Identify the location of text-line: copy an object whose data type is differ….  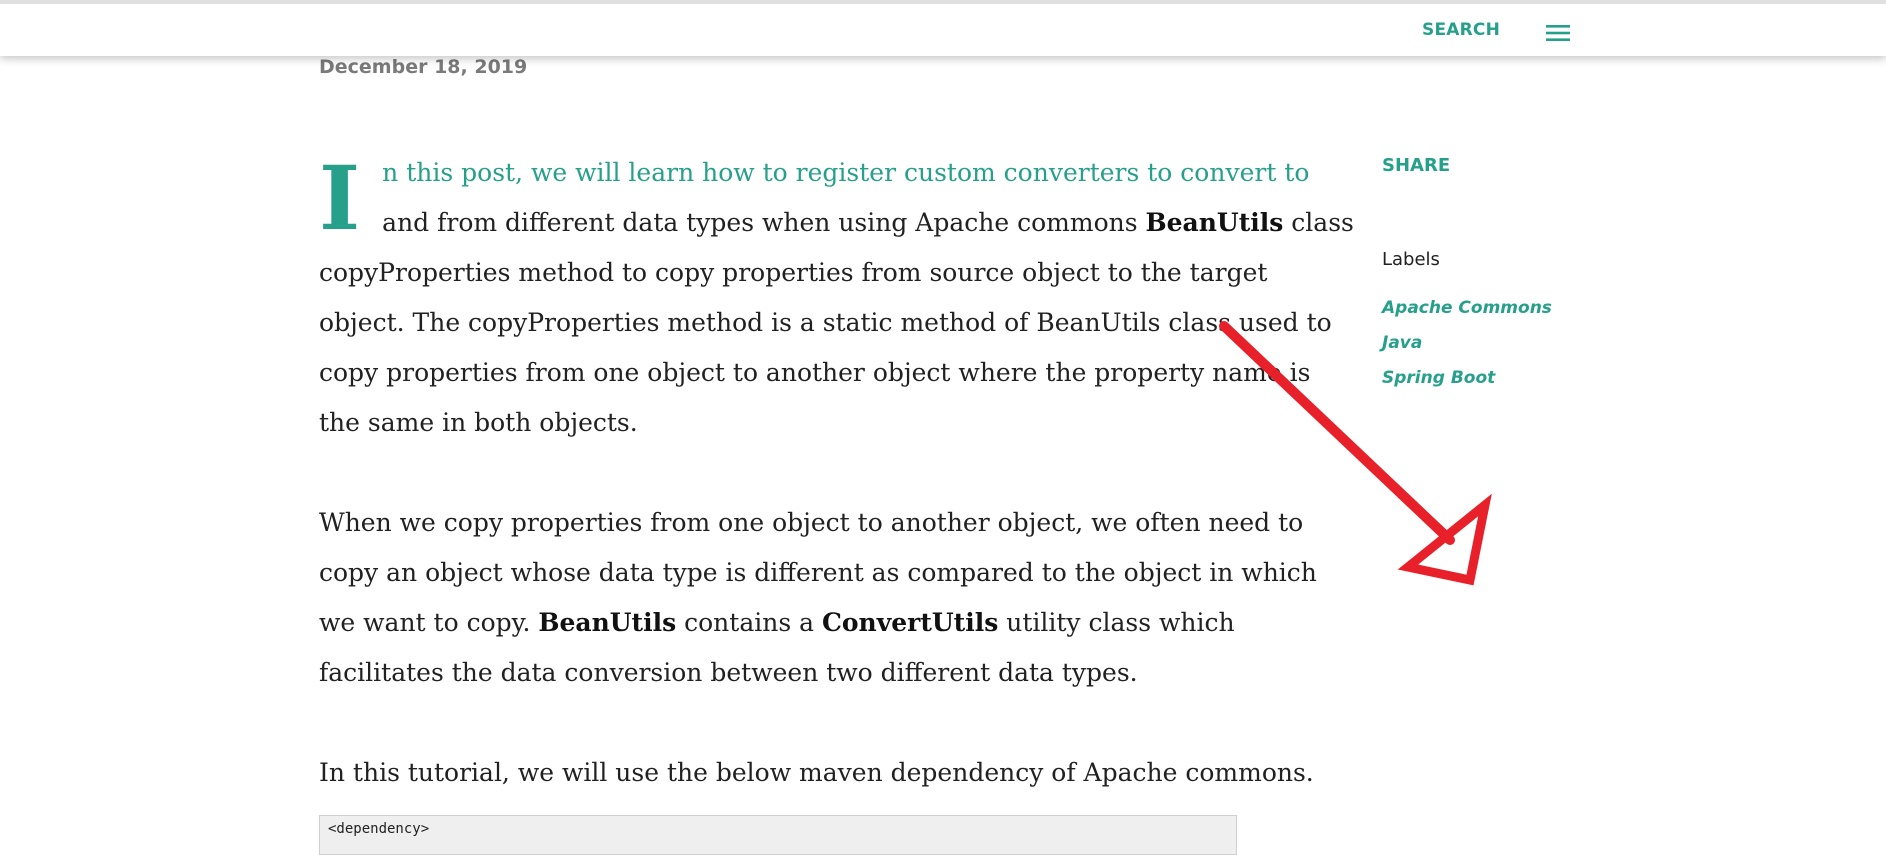
(818, 572).